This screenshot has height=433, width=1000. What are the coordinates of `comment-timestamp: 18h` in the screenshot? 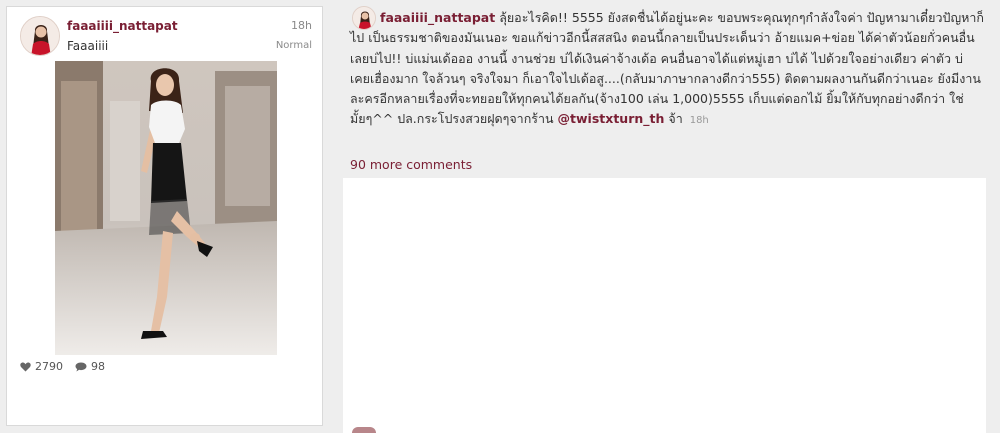 It's located at (699, 121).